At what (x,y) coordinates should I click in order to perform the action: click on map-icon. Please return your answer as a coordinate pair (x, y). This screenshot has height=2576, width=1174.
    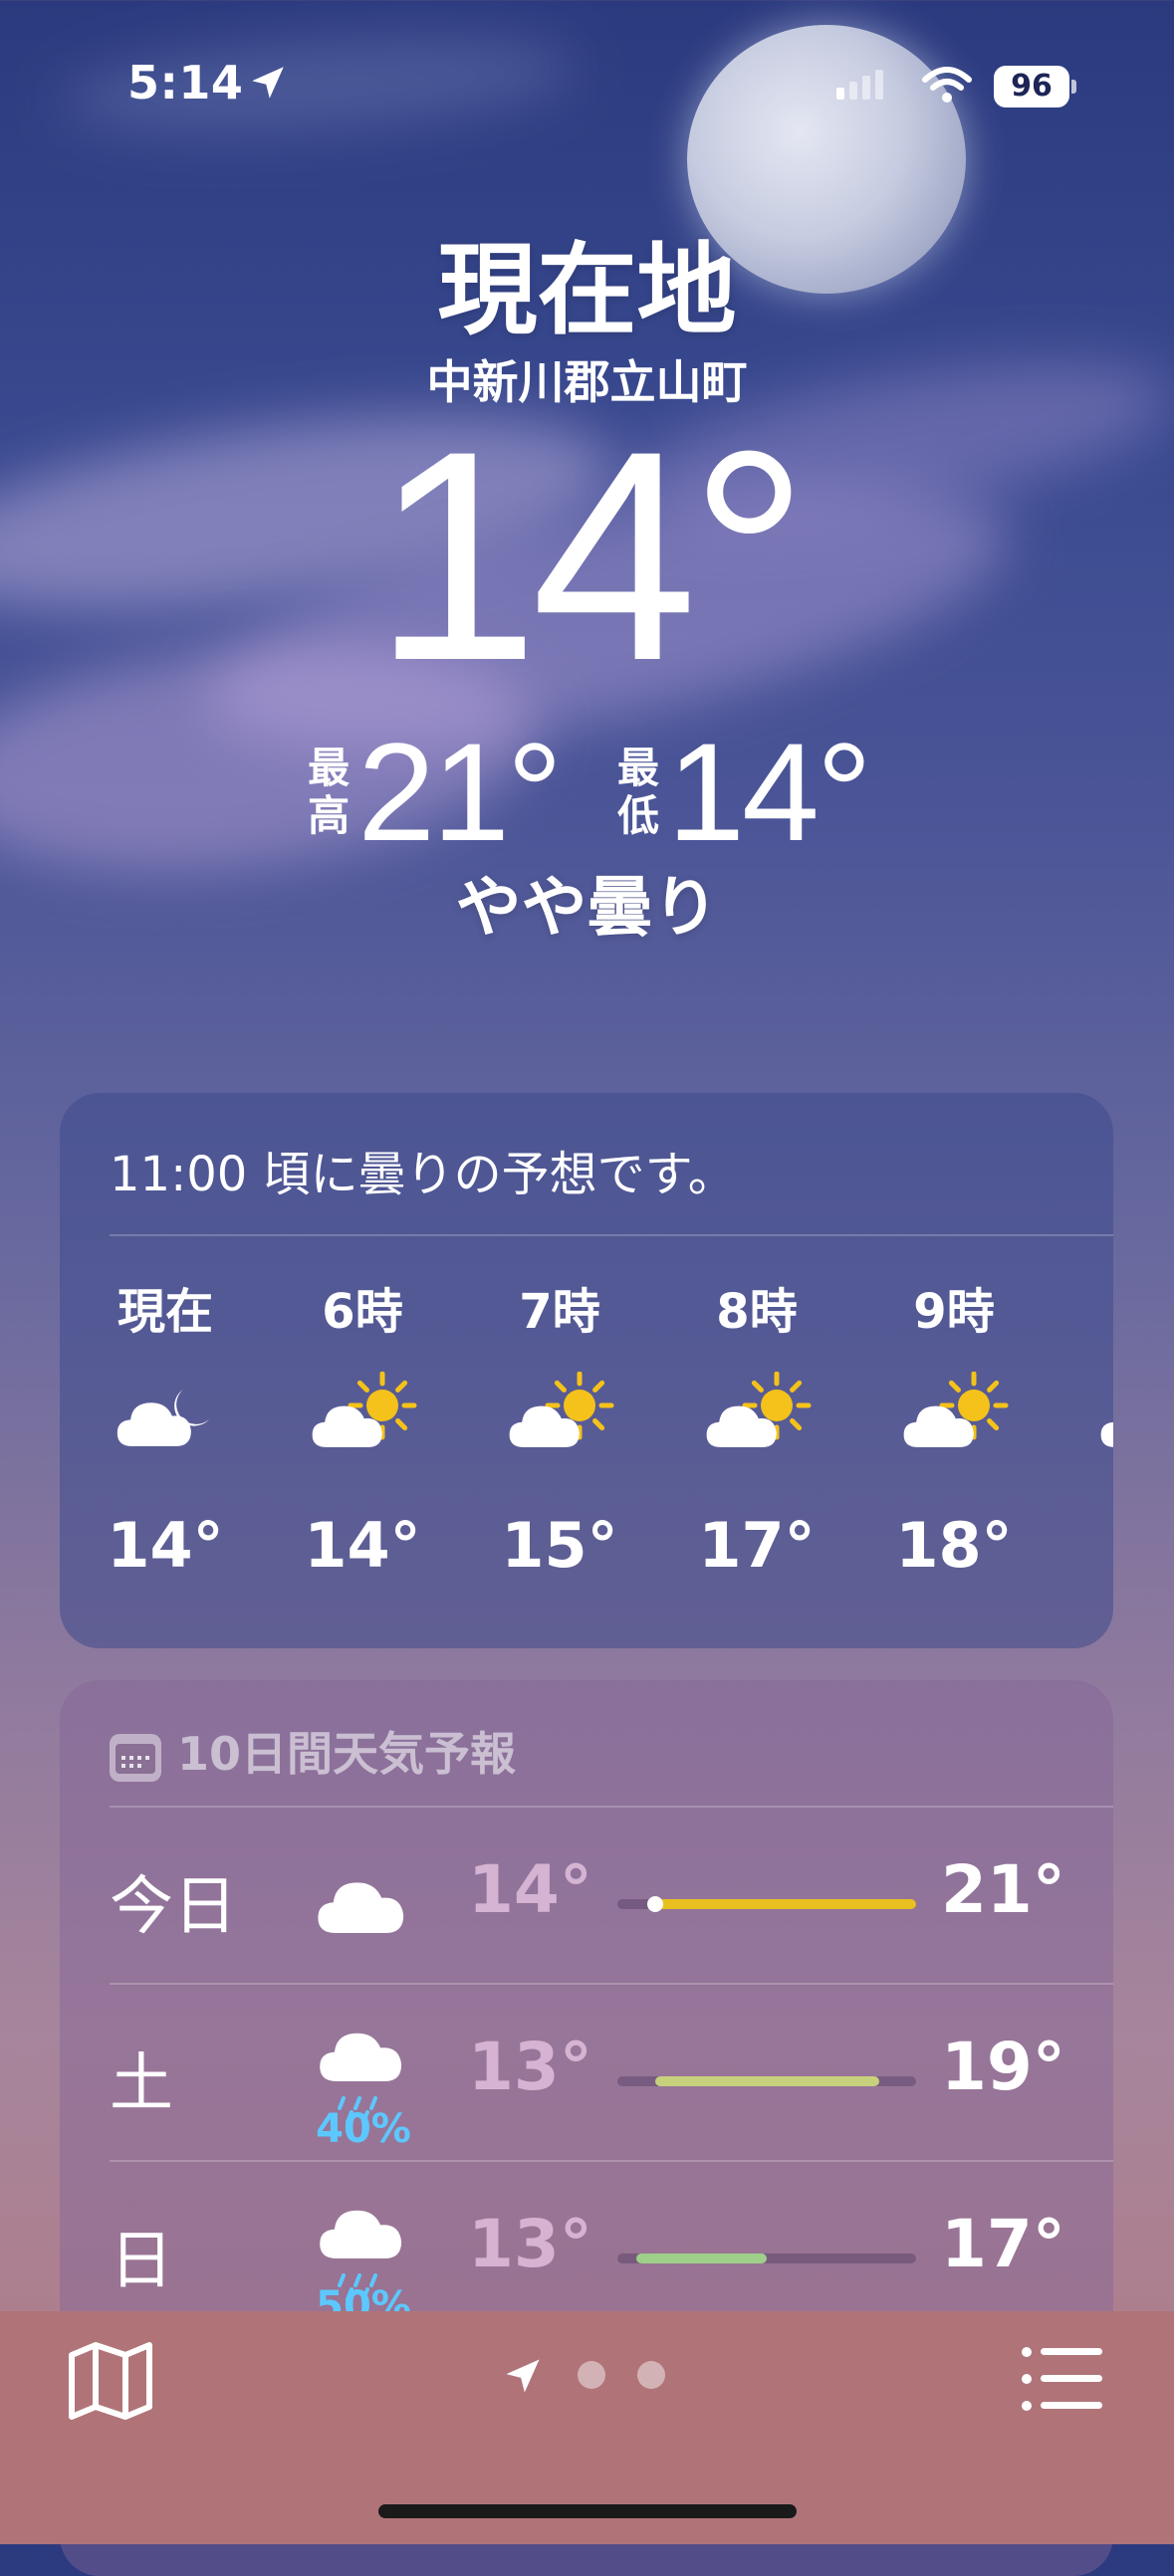
    Looking at the image, I should click on (110, 2381).